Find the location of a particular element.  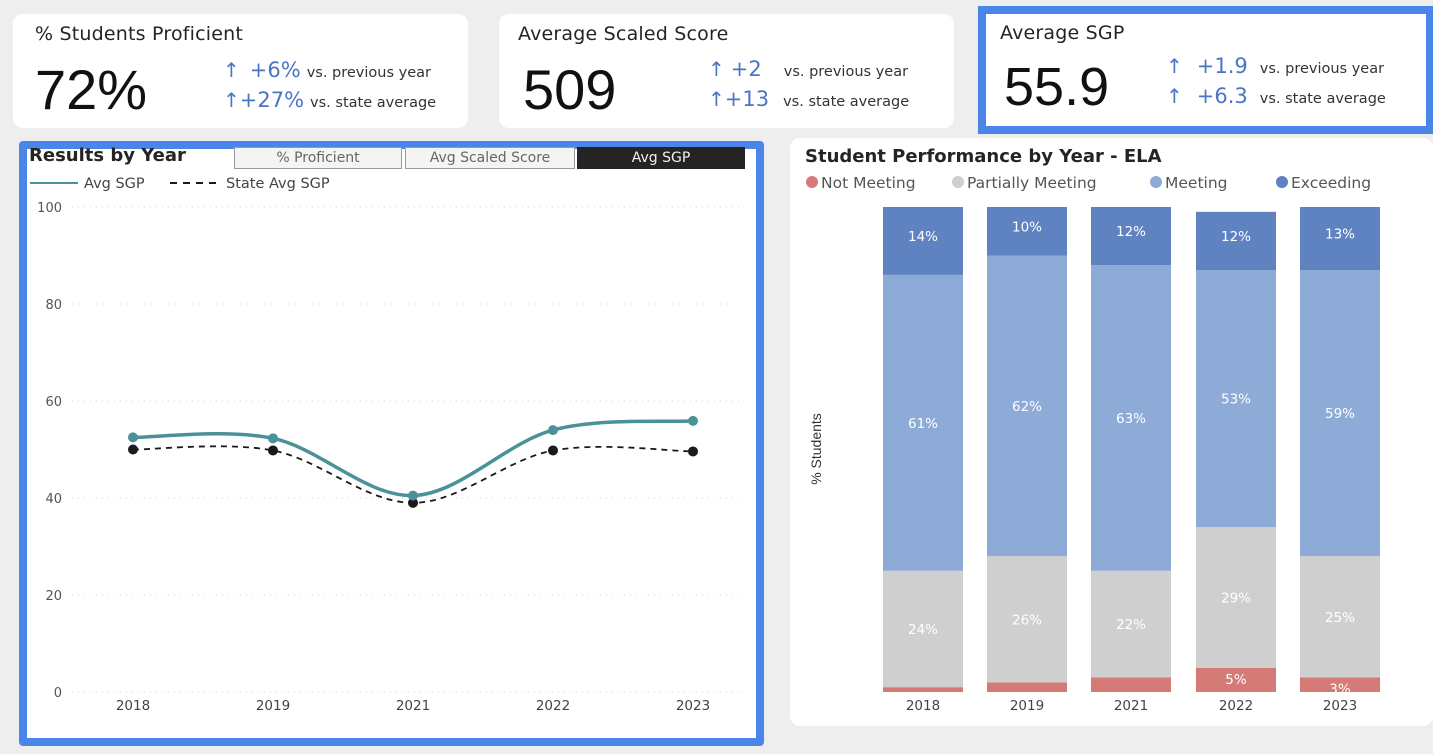

y-tick-label: 0 is located at coordinates (58, 693).